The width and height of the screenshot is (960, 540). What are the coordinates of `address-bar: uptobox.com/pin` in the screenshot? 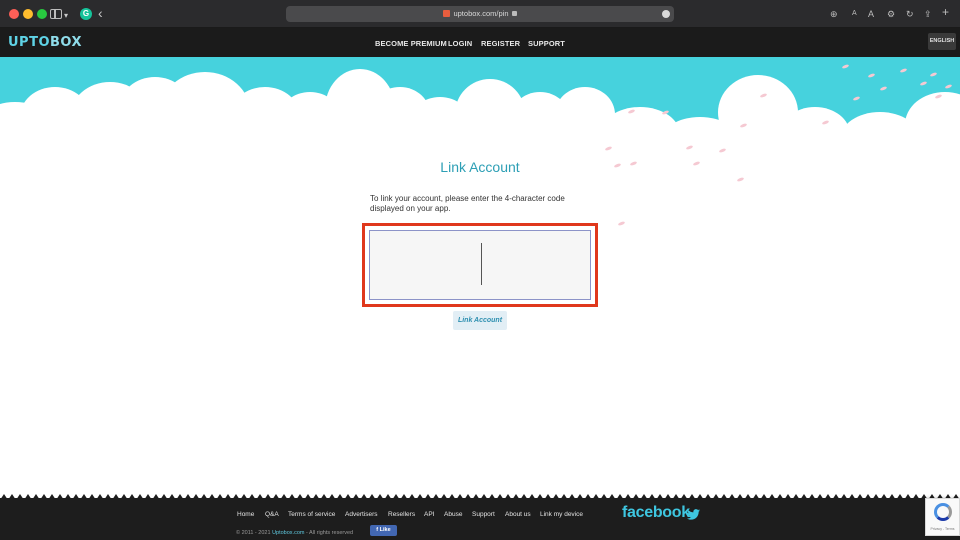 It's located at (480, 14).